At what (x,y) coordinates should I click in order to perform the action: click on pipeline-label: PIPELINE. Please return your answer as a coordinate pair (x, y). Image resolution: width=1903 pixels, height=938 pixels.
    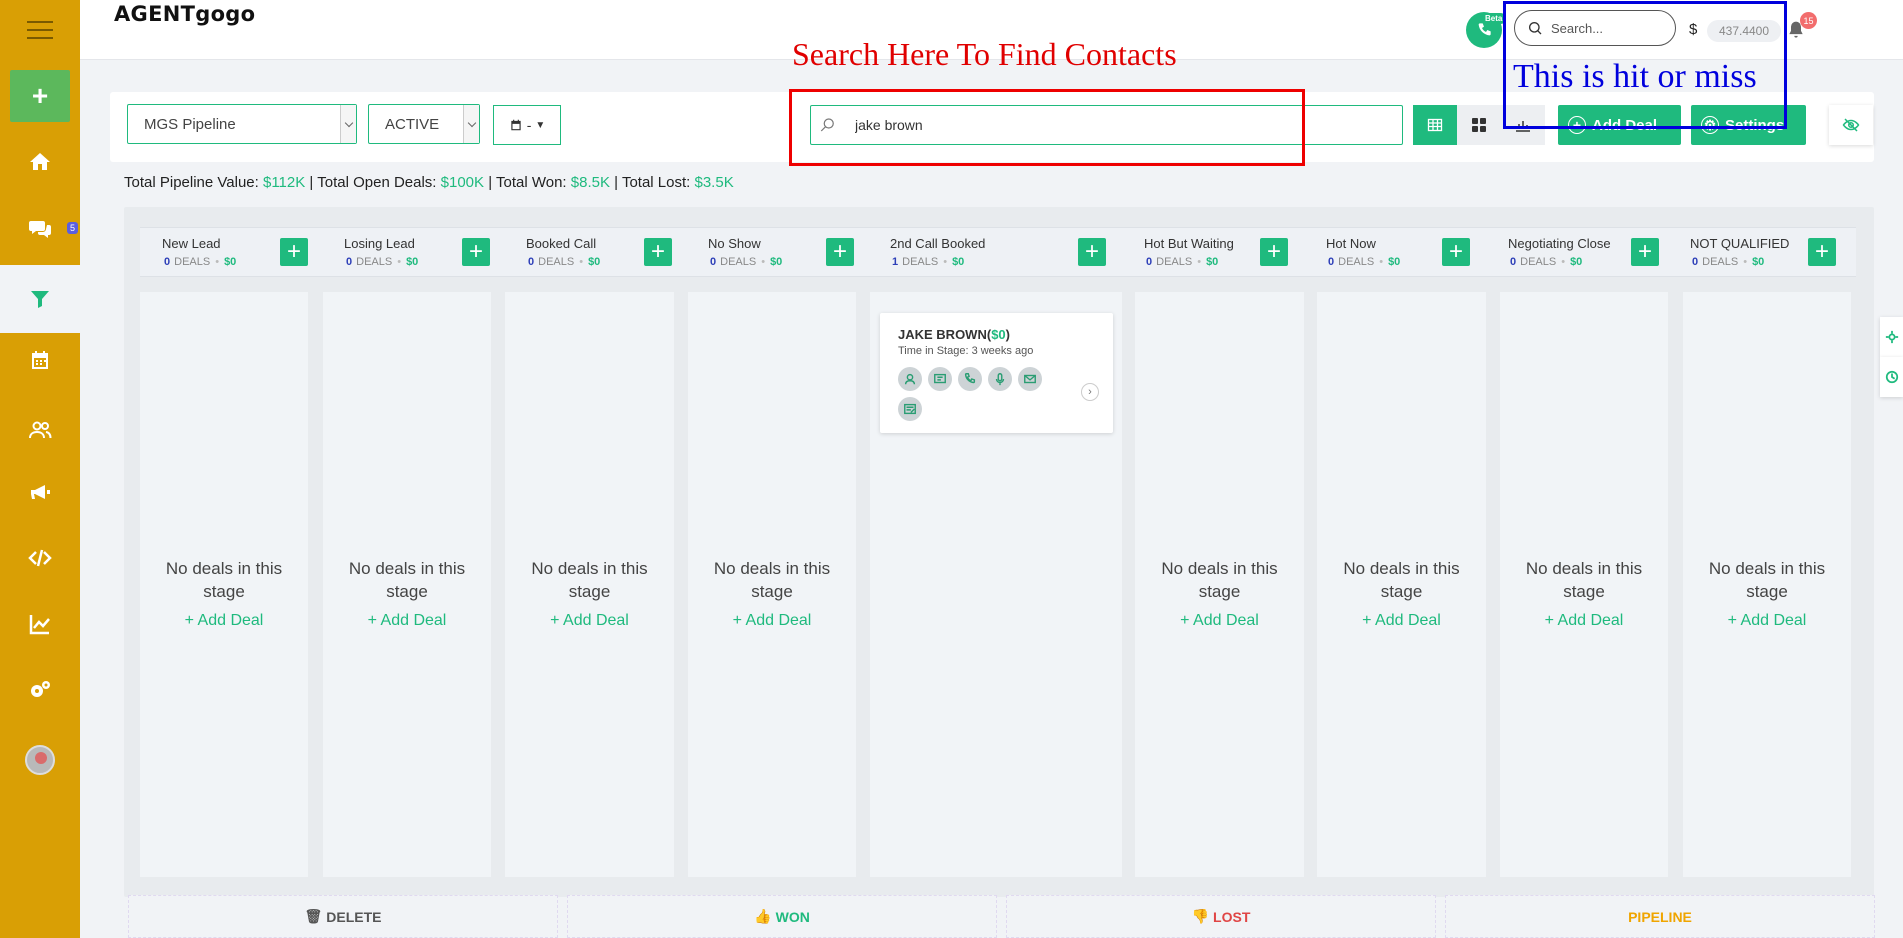
    Looking at the image, I should click on (1660, 916).